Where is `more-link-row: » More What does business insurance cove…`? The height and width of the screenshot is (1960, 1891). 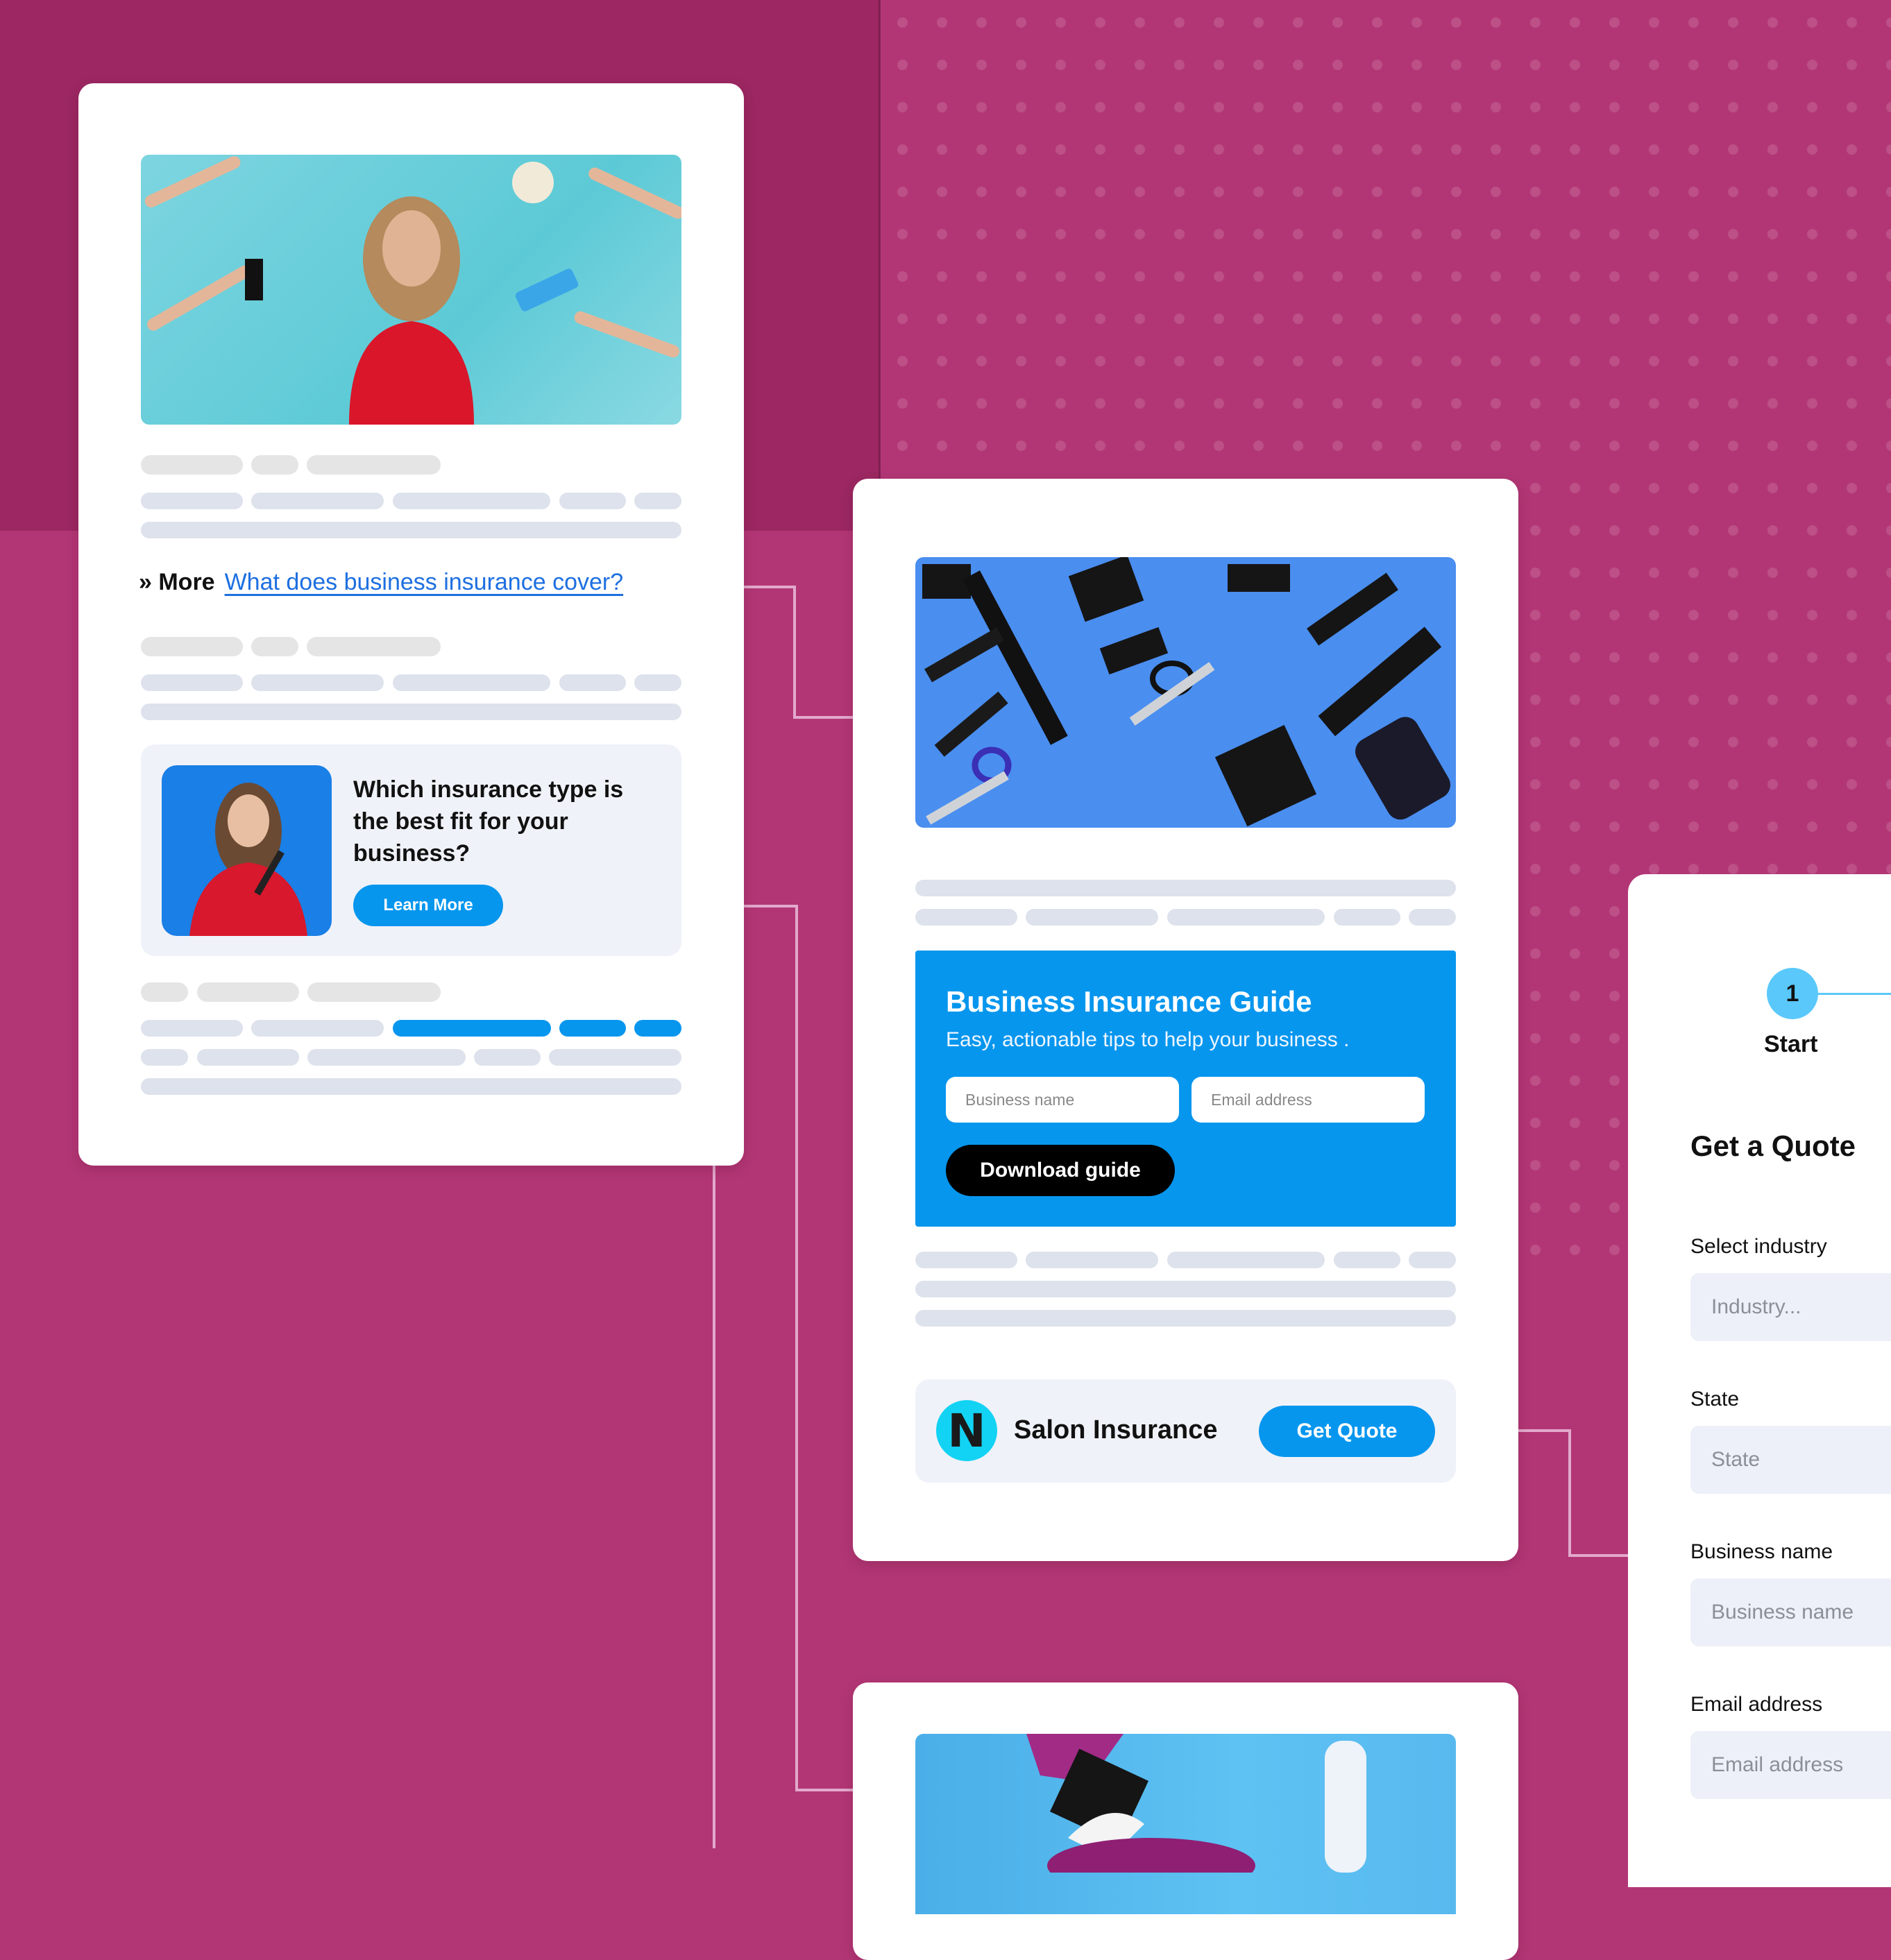 more-link-row: » More What does business insurance cove… is located at coordinates (381, 582).